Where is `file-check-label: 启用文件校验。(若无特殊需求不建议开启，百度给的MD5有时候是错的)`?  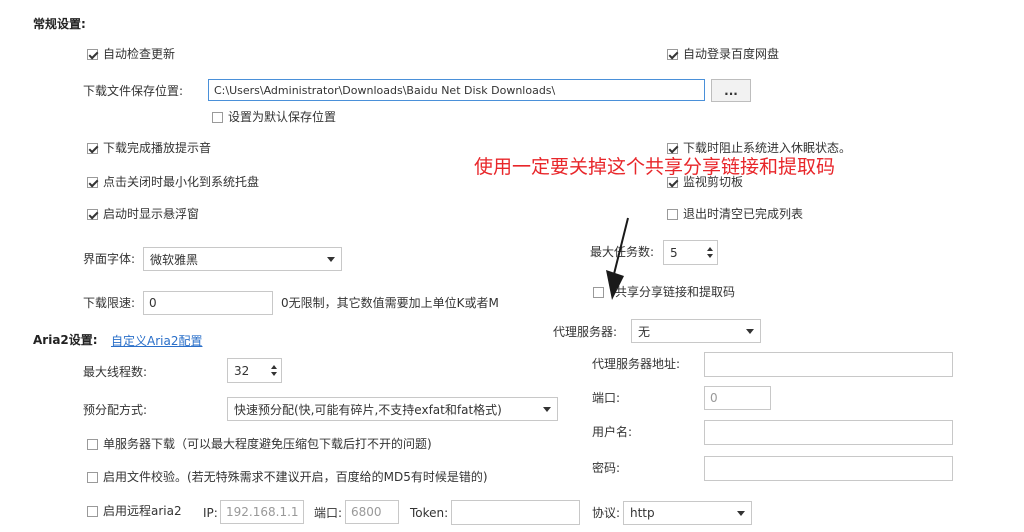
file-check-label: 启用文件校验。(若无特殊需求不建议开启，百度给的MD5有时候是错的) is located at coordinates (295, 477).